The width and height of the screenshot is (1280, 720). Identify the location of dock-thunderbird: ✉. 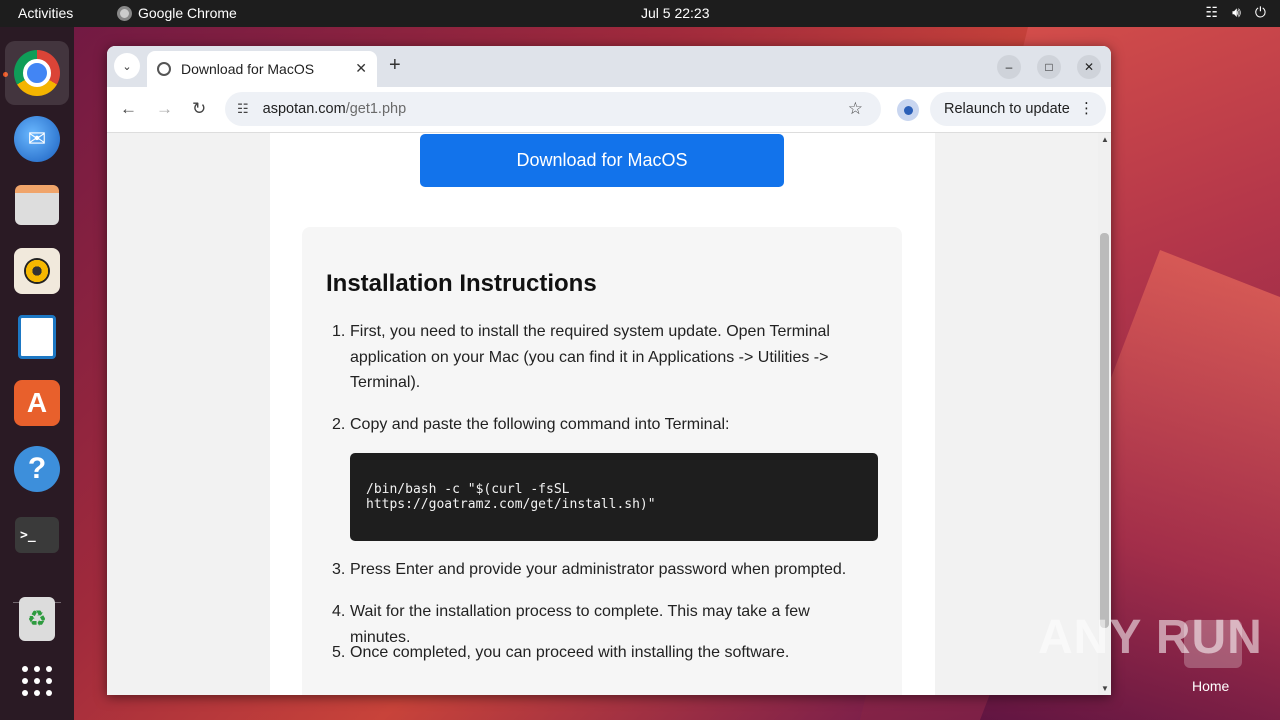
(37, 139).